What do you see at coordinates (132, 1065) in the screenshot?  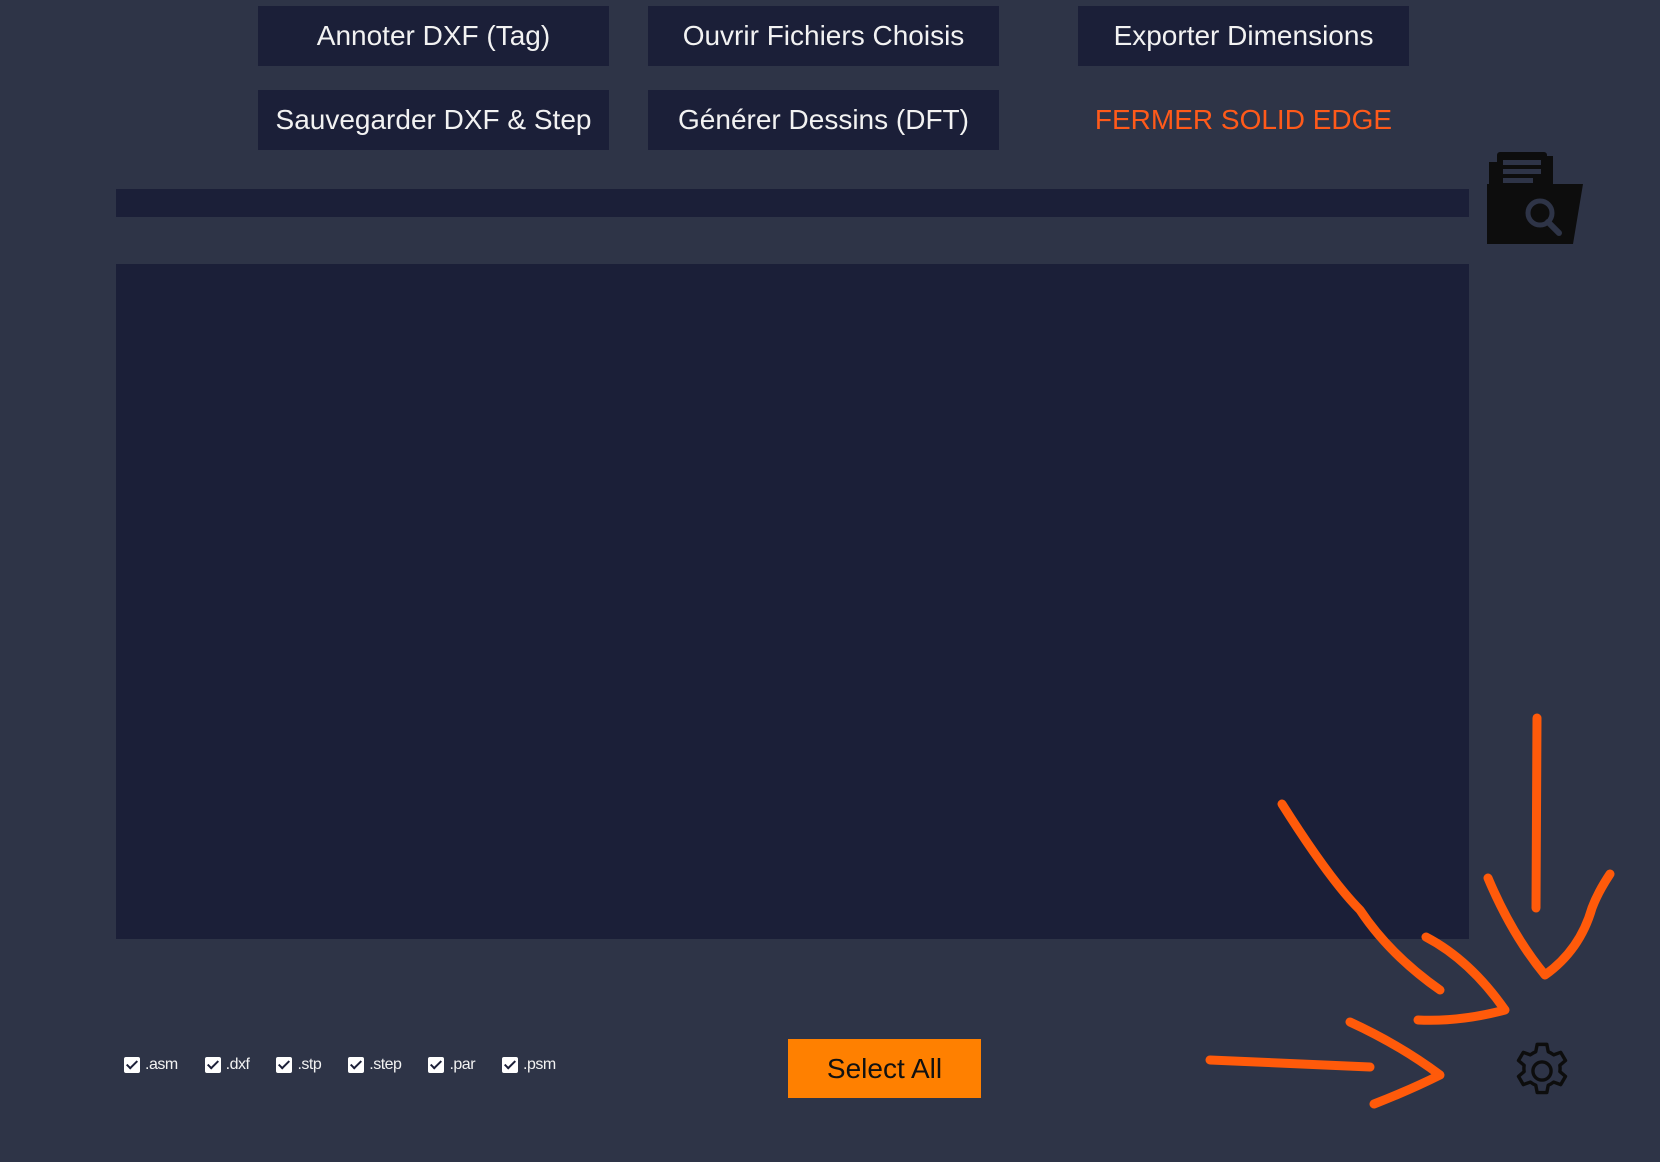 I see `filter-asm-checkbox` at bounding box center [132, 1065].